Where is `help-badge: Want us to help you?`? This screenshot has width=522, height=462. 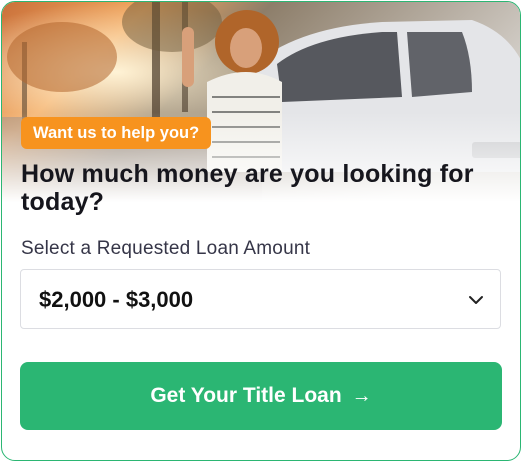
help-badge: Want us to help you? is located at coordinates (116, 133).